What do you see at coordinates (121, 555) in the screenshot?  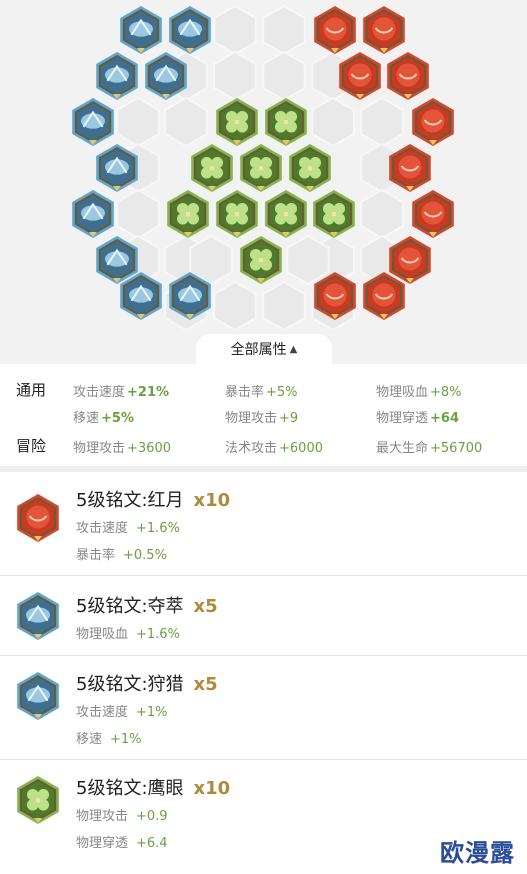 I see `rune-stat: 暴击率 +0.5%` at bounding box center [121, 555].